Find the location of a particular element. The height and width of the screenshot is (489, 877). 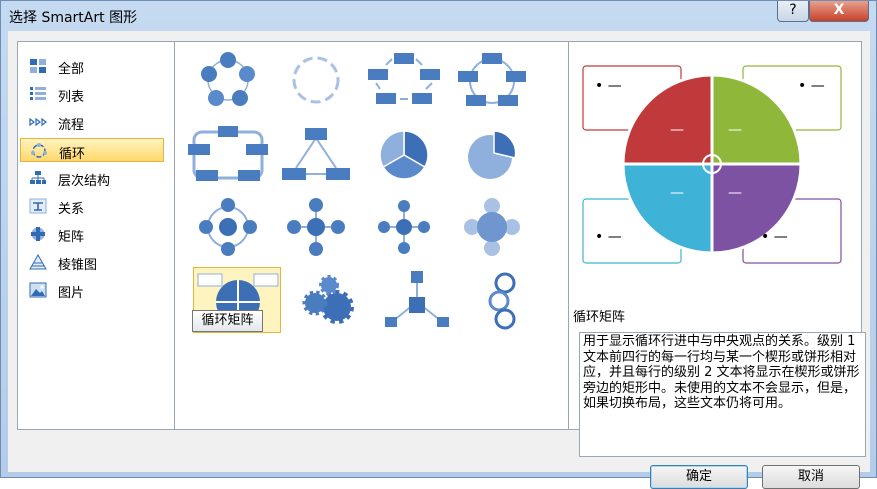

cycle-icon is located at coordinates (39, 150).